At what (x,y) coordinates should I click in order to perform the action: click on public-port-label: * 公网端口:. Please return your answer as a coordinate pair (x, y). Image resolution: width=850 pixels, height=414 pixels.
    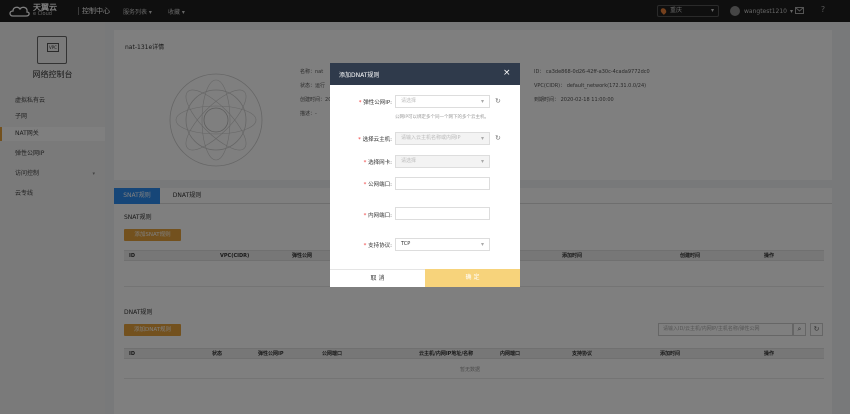
    Looking at the image, I should click on (377, 185).